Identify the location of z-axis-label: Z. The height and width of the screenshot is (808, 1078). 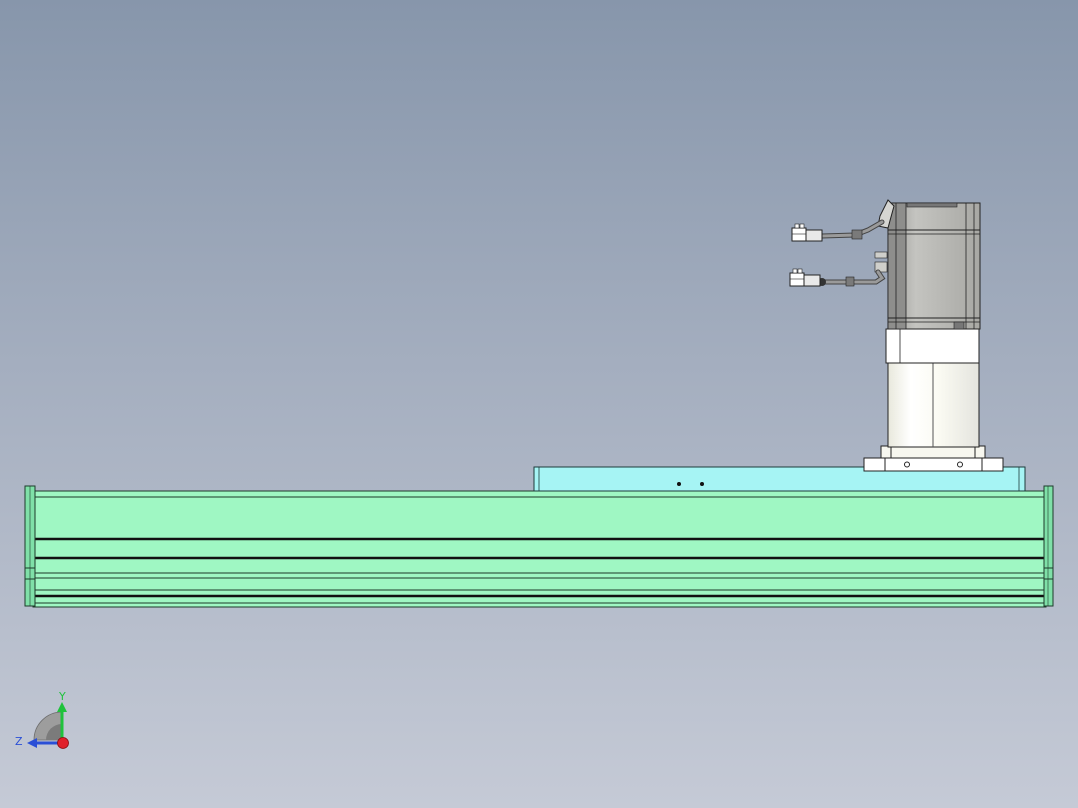
(19, 741).